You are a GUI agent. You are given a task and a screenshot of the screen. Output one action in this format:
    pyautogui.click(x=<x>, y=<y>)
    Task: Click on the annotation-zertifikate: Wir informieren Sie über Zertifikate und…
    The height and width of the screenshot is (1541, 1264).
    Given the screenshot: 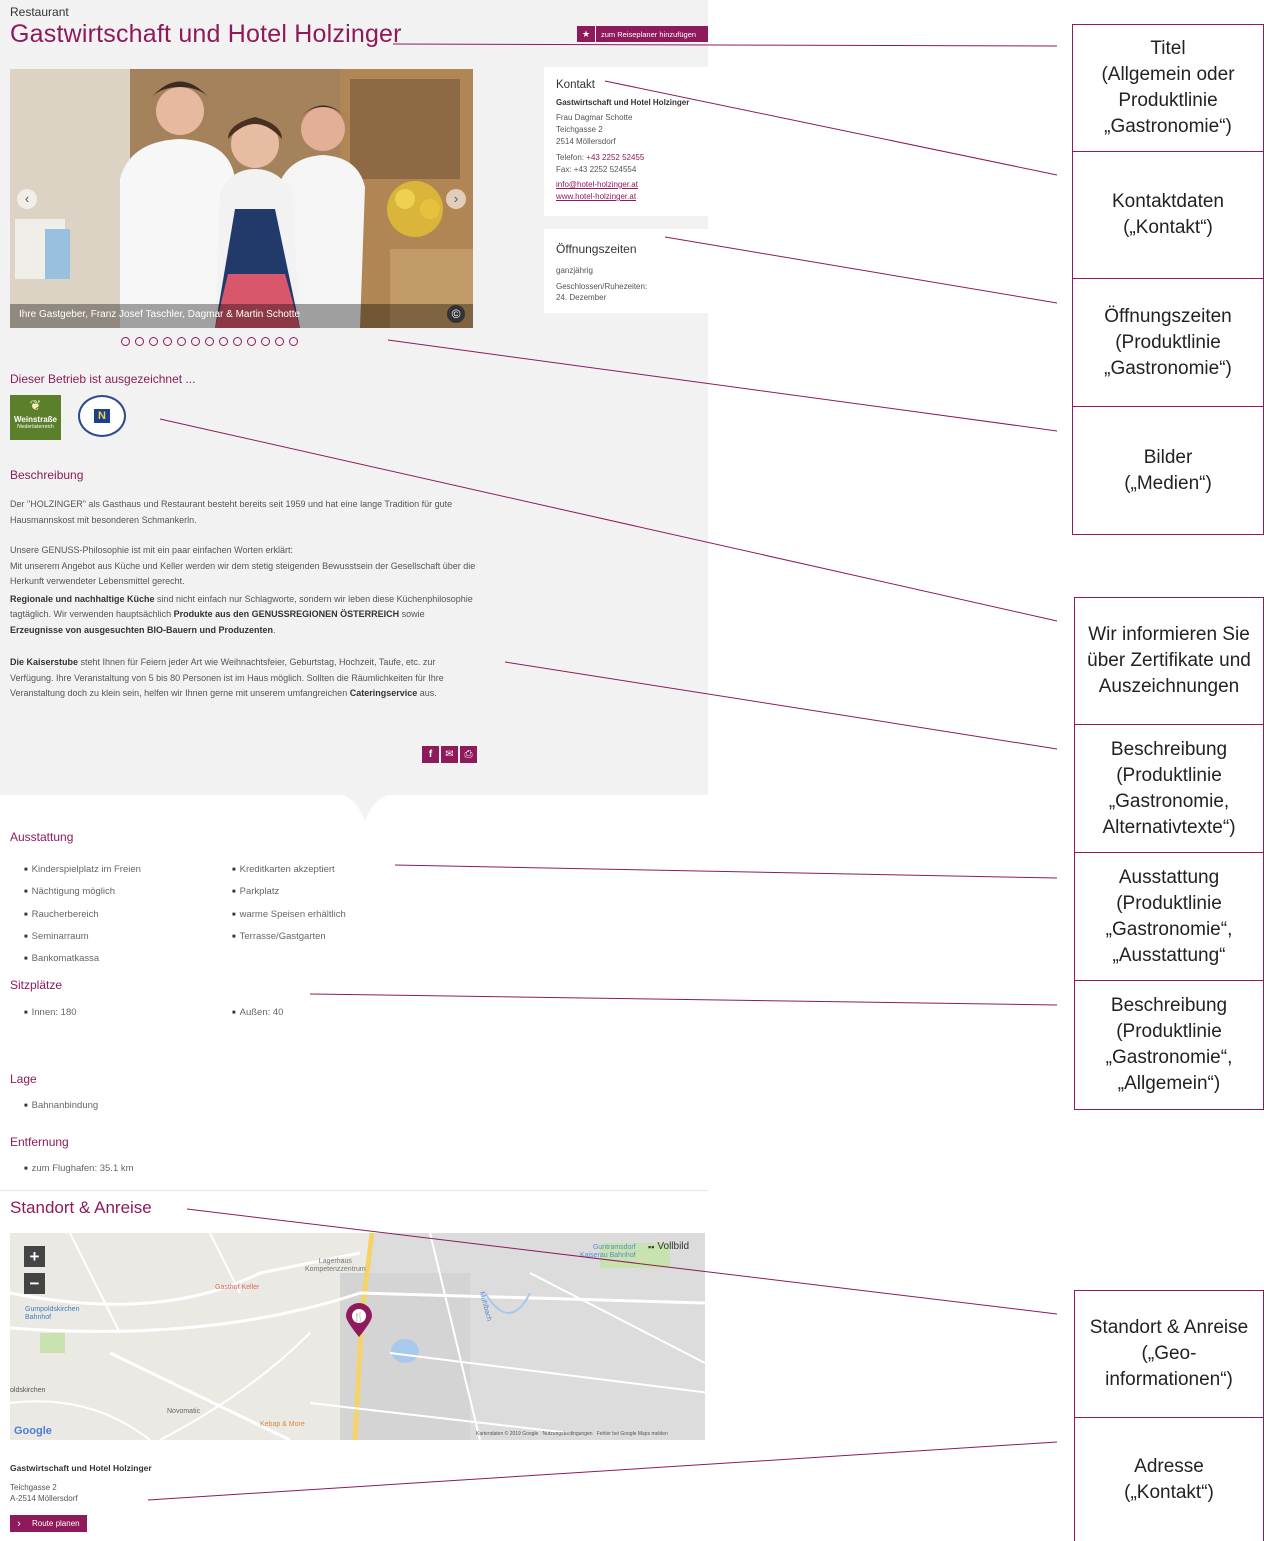 What is the action you would take?
    pyautogui.click(x=1169, y=661)
    